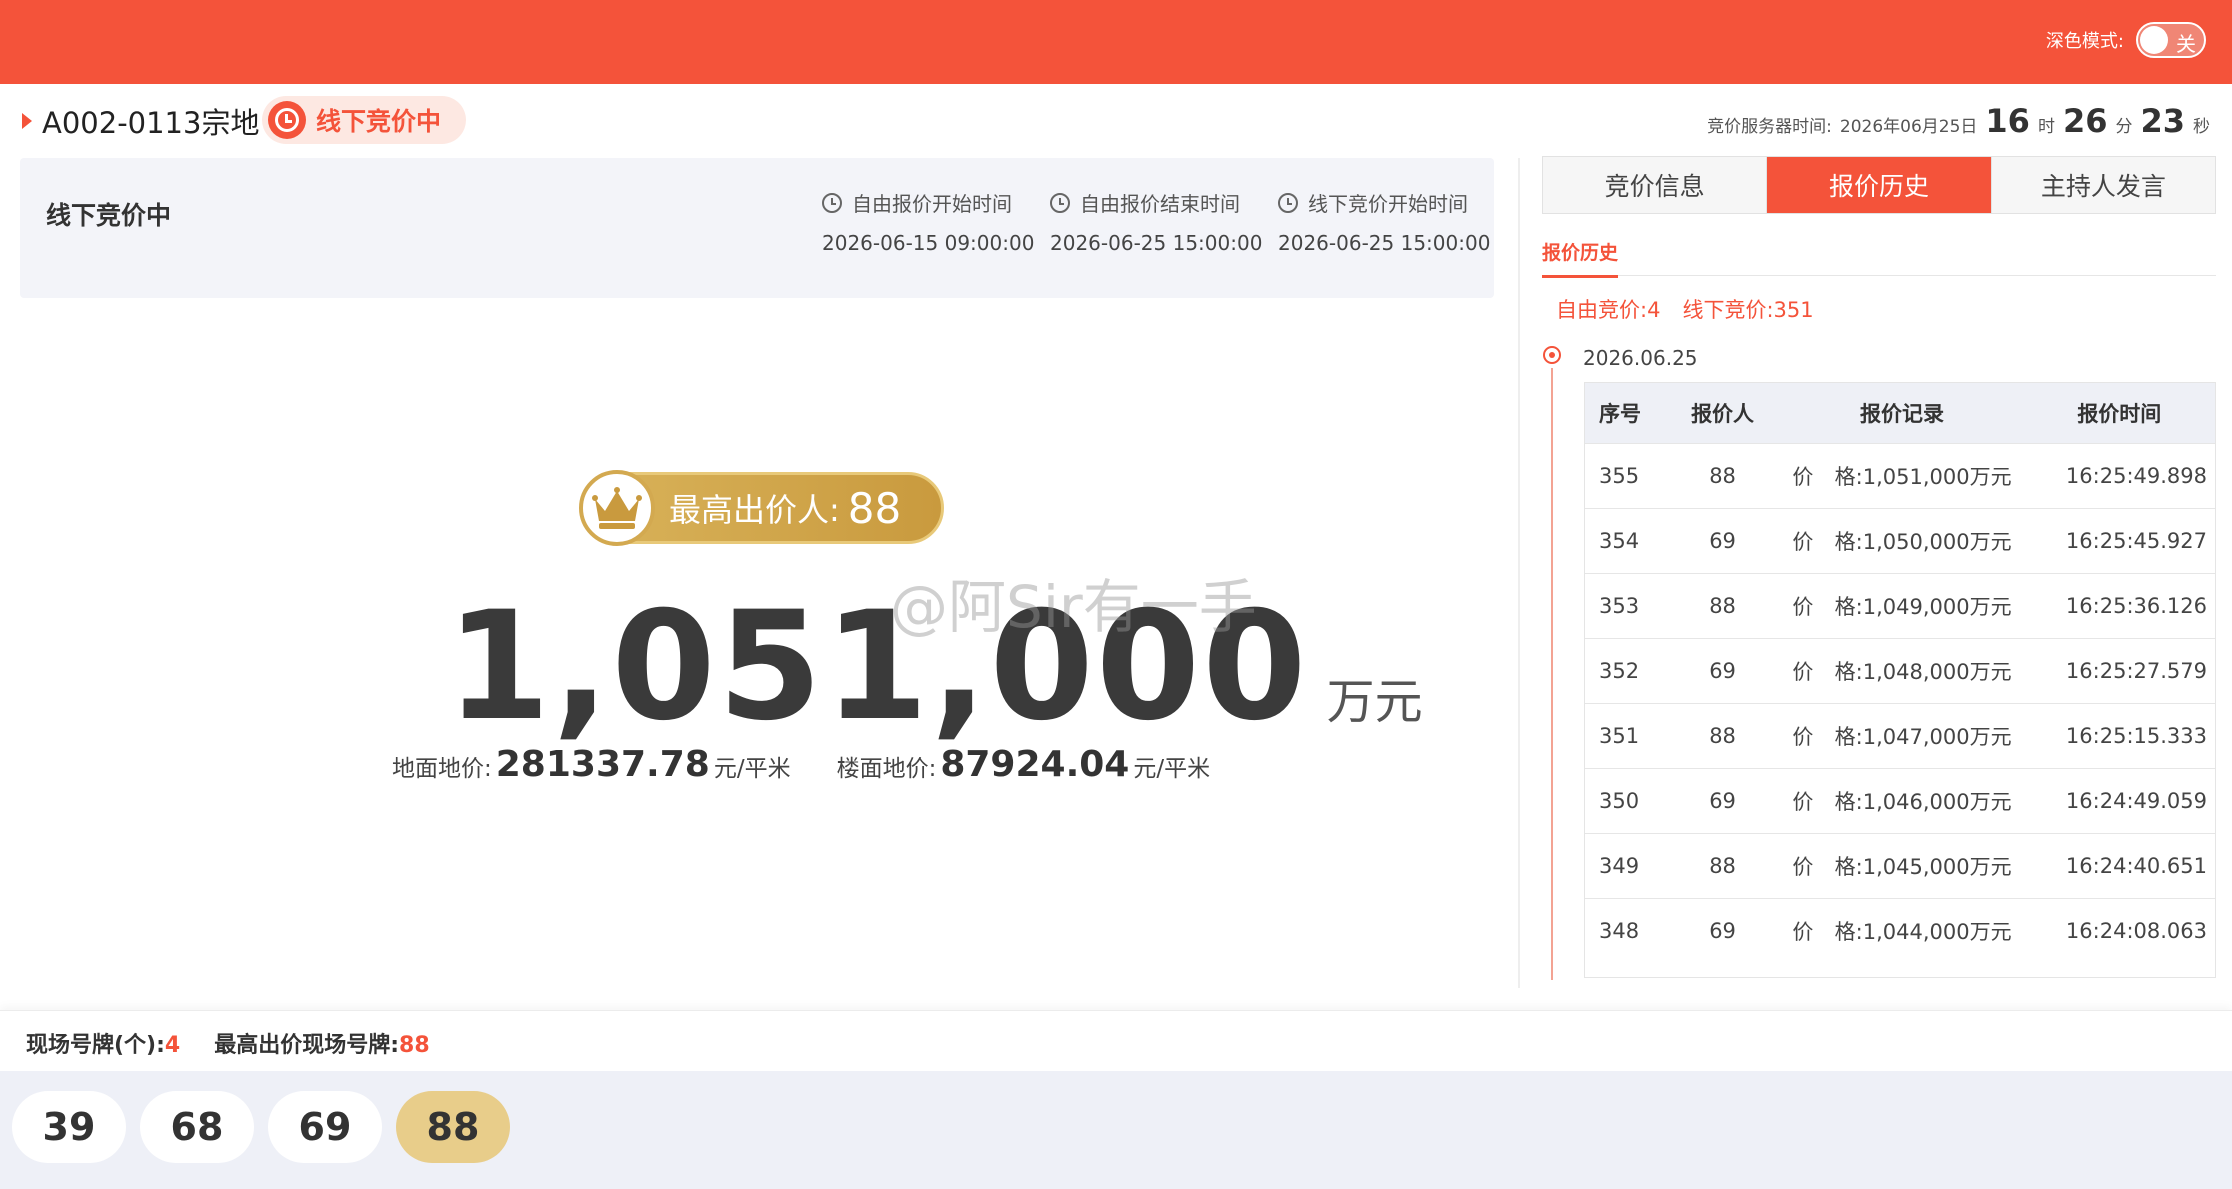  Describe the element at coordinates (1116, 1130) in the screenshot. I see `paddle-list: 39 68 69 88` at that location.